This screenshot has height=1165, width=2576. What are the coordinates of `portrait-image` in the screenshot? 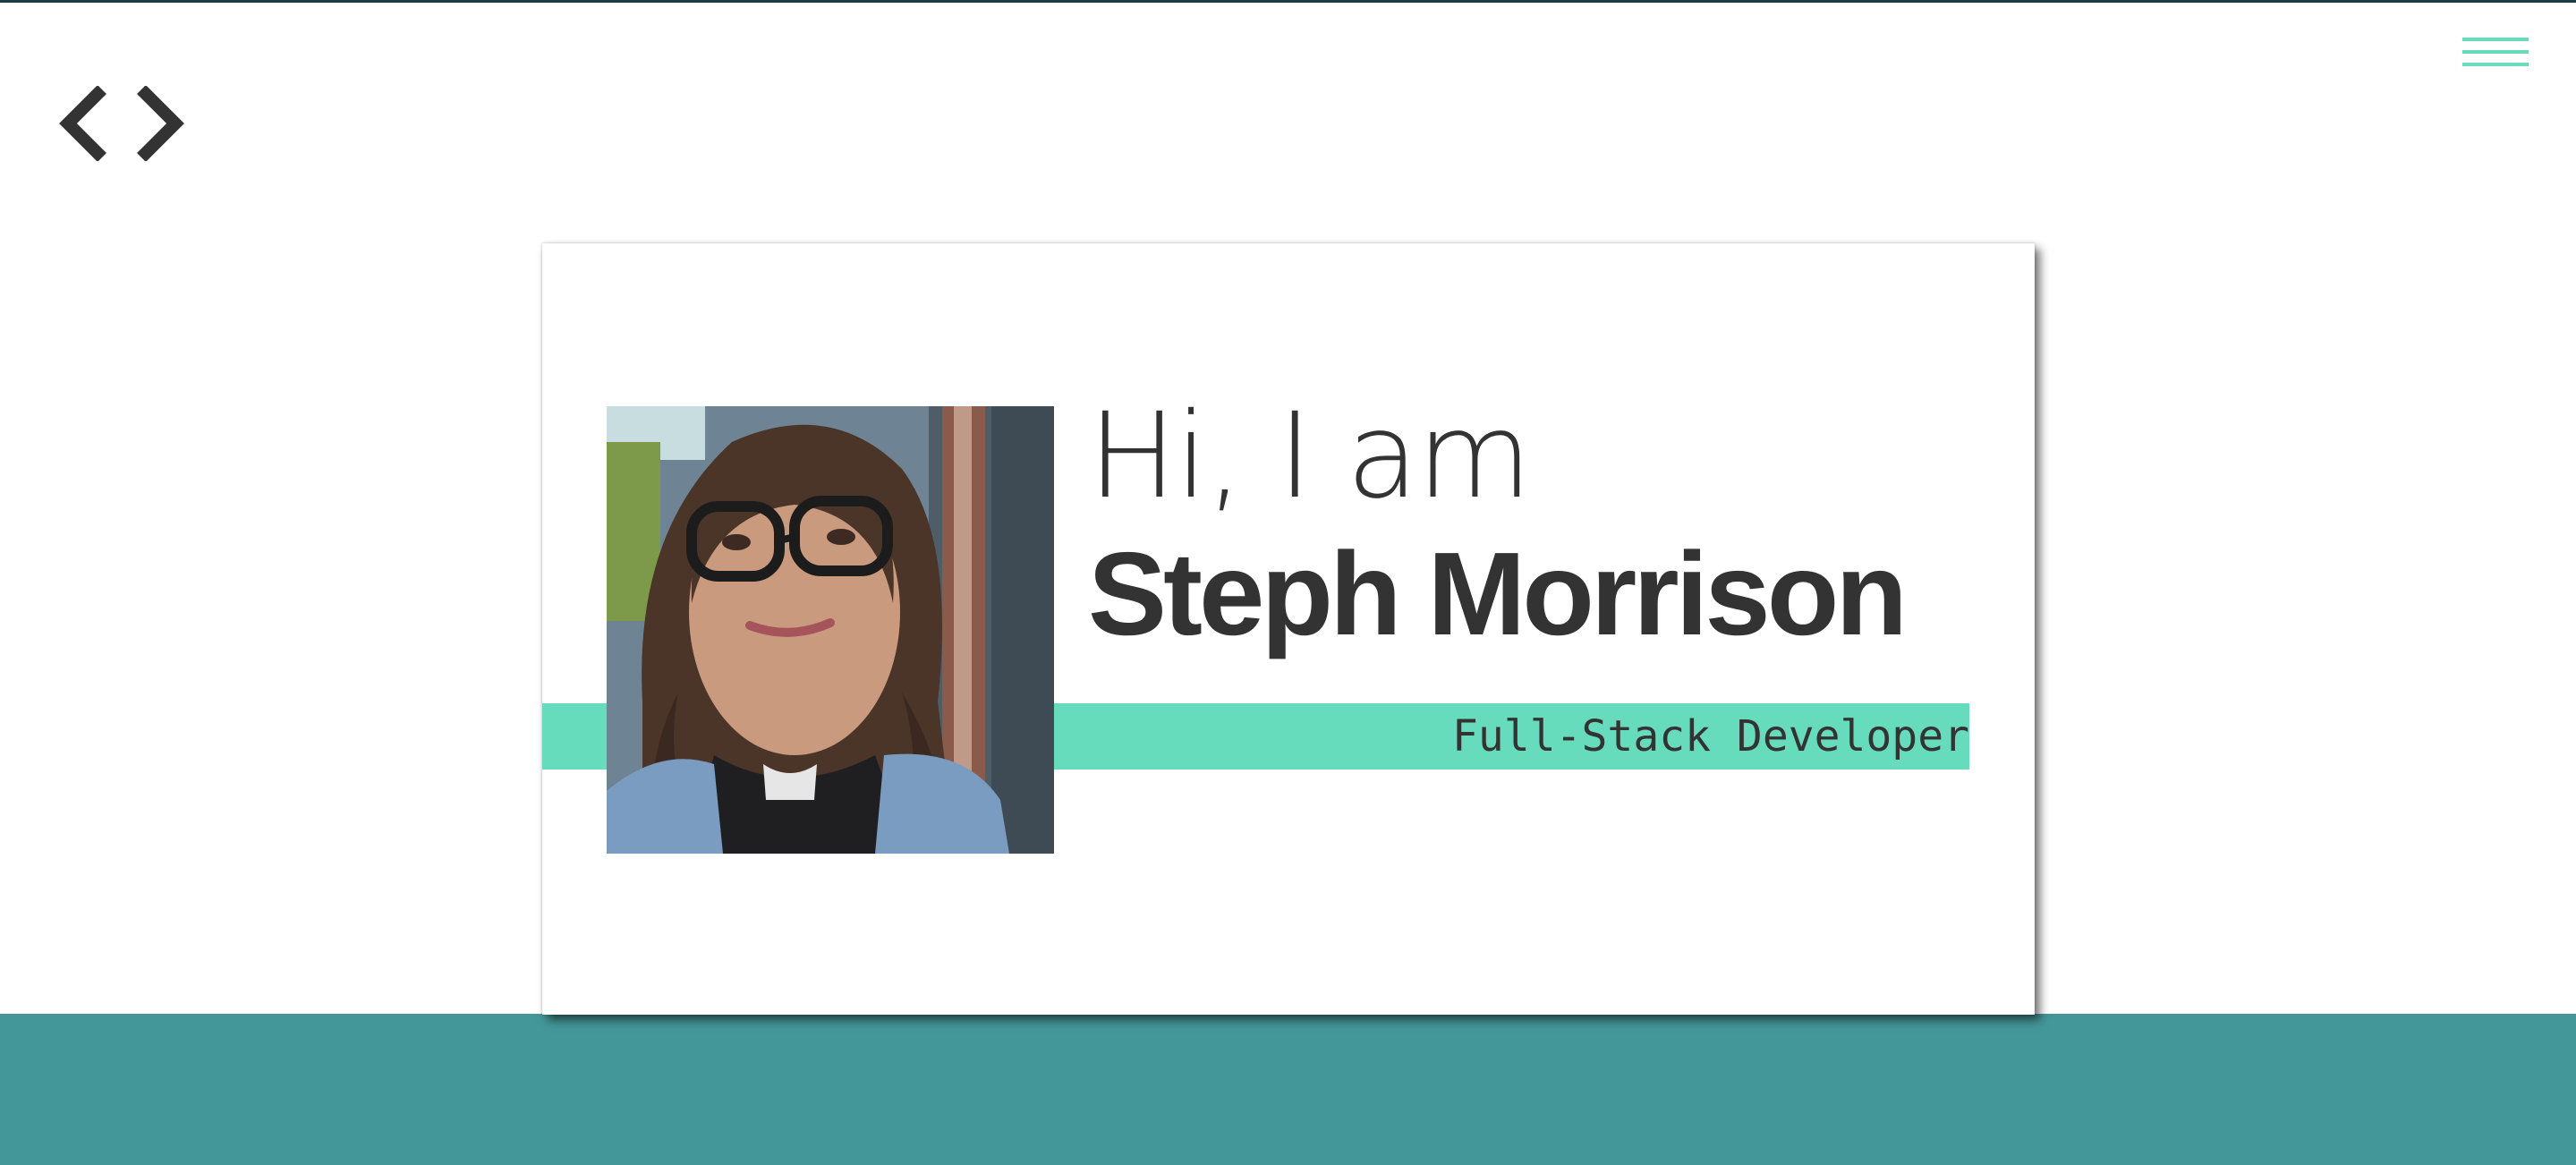 It's located at (830, 630).